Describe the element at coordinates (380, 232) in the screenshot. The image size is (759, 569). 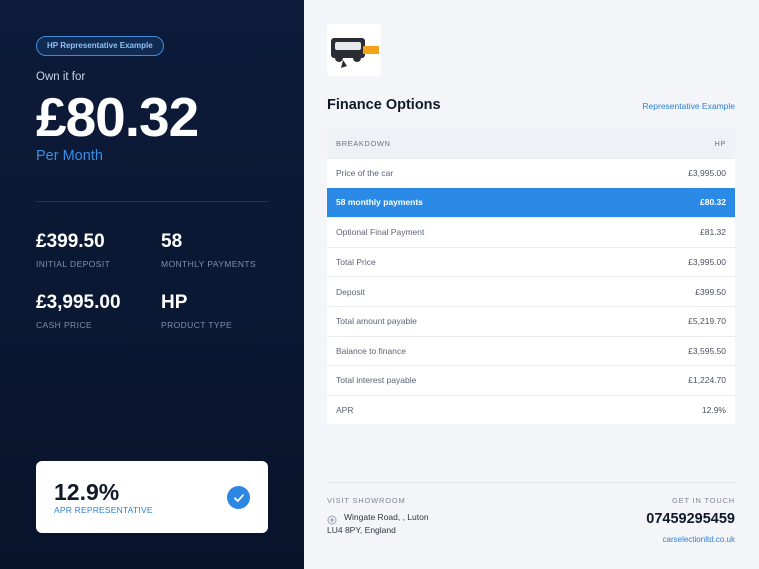
I see `row-label: Optional Final Payment` at that location.